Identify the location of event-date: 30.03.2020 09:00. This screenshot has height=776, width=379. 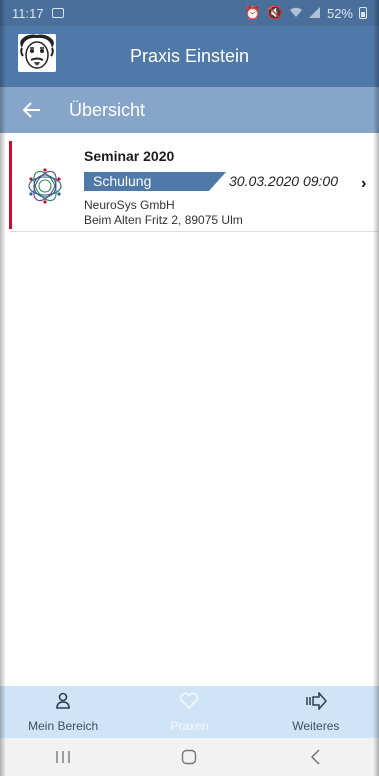
(283, 181).